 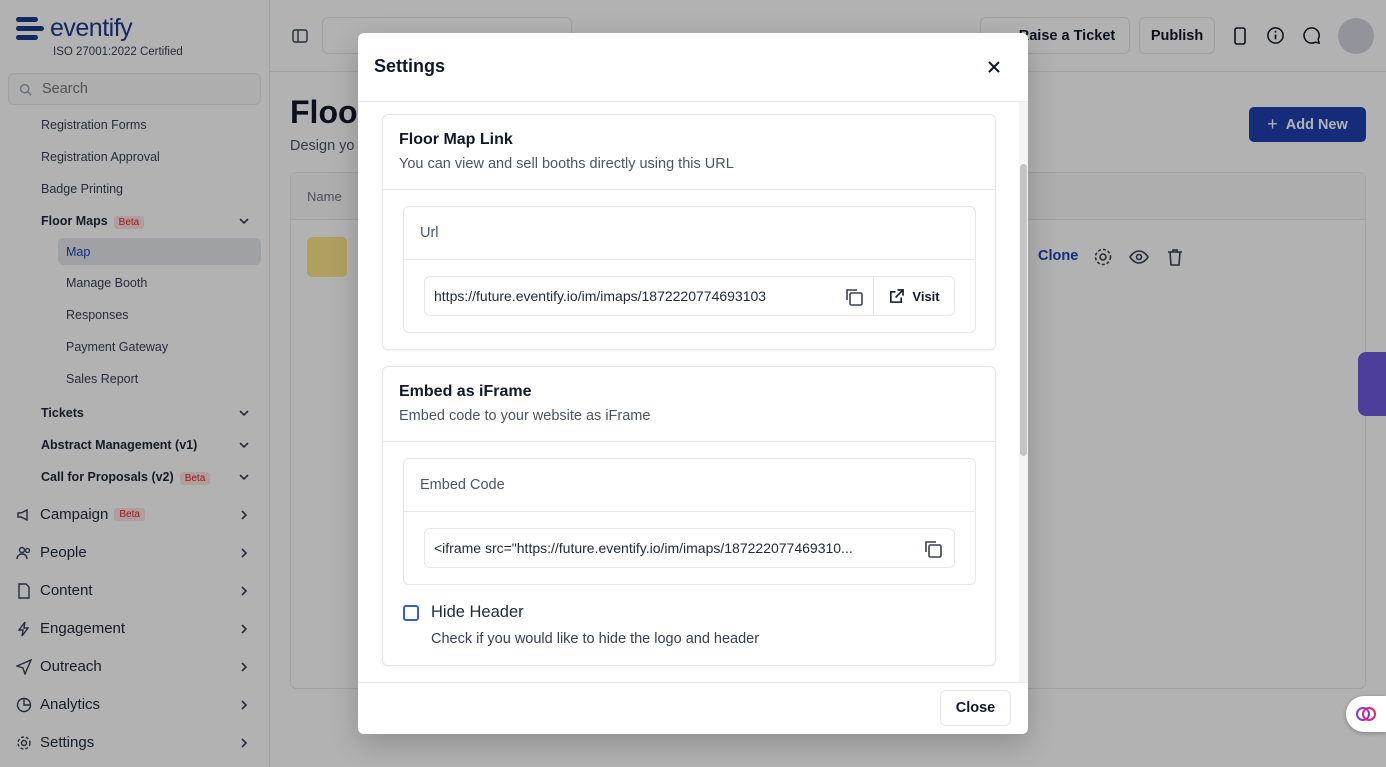 I want to click on copy-embed-button, so click(x=933, y=549).